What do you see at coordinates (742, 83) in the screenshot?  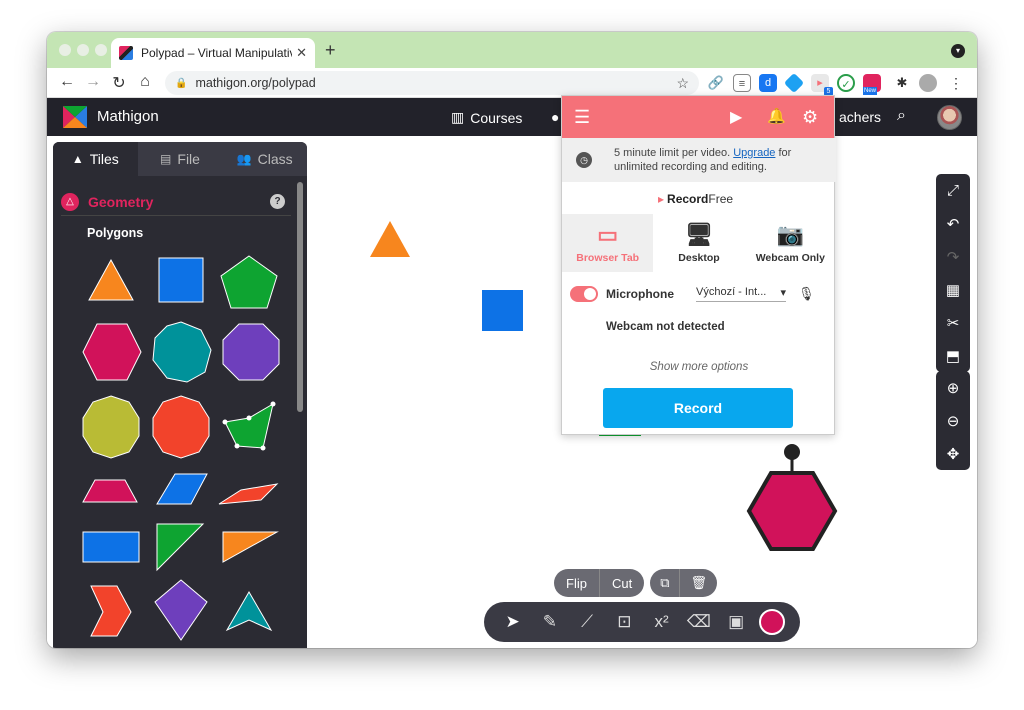 I see `reader-extension-icon: ≡` at bounding box center [742, 83].